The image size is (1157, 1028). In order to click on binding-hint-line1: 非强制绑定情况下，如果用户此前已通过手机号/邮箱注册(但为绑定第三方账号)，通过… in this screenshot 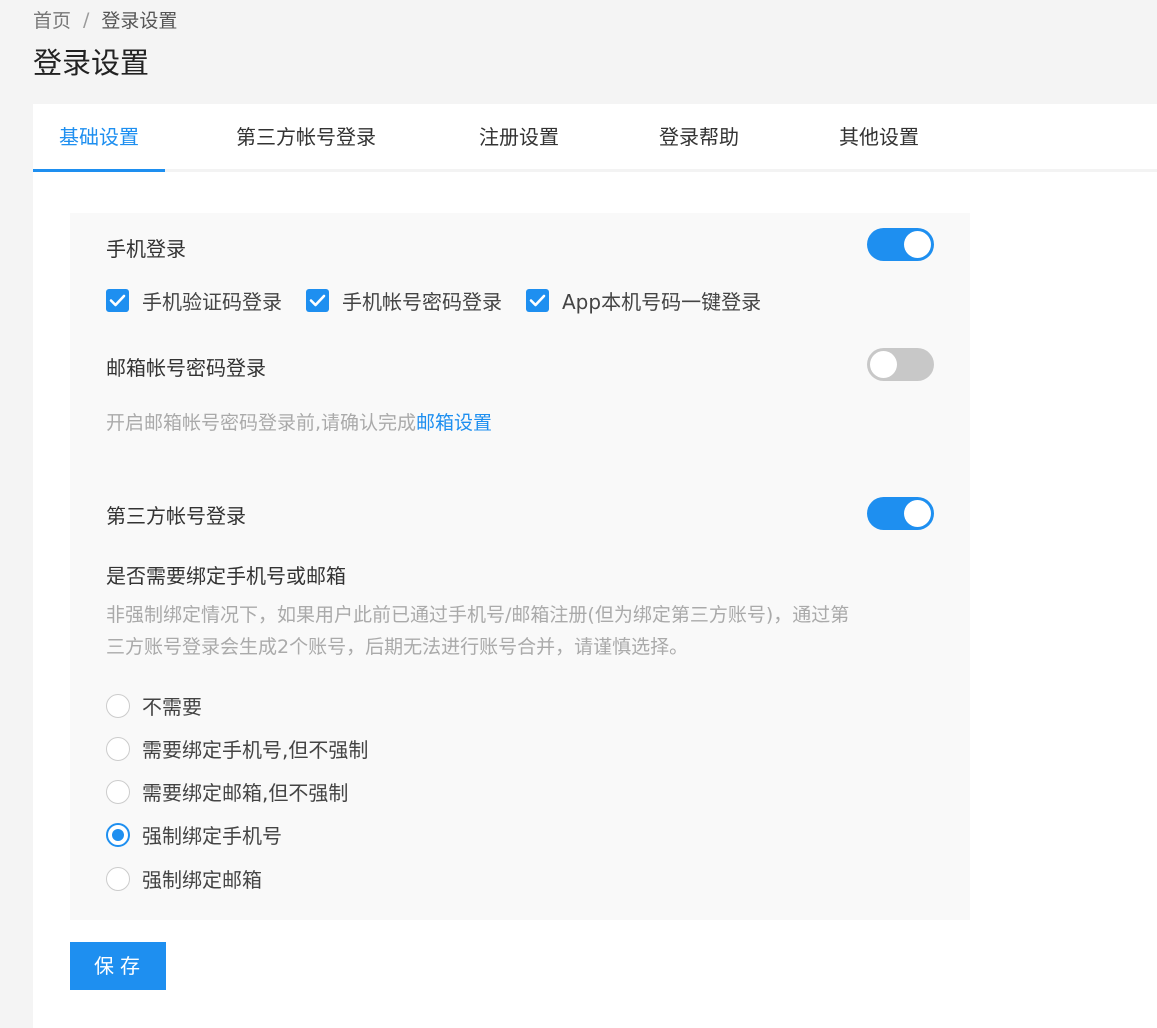, I will do `click(478, 615)`.